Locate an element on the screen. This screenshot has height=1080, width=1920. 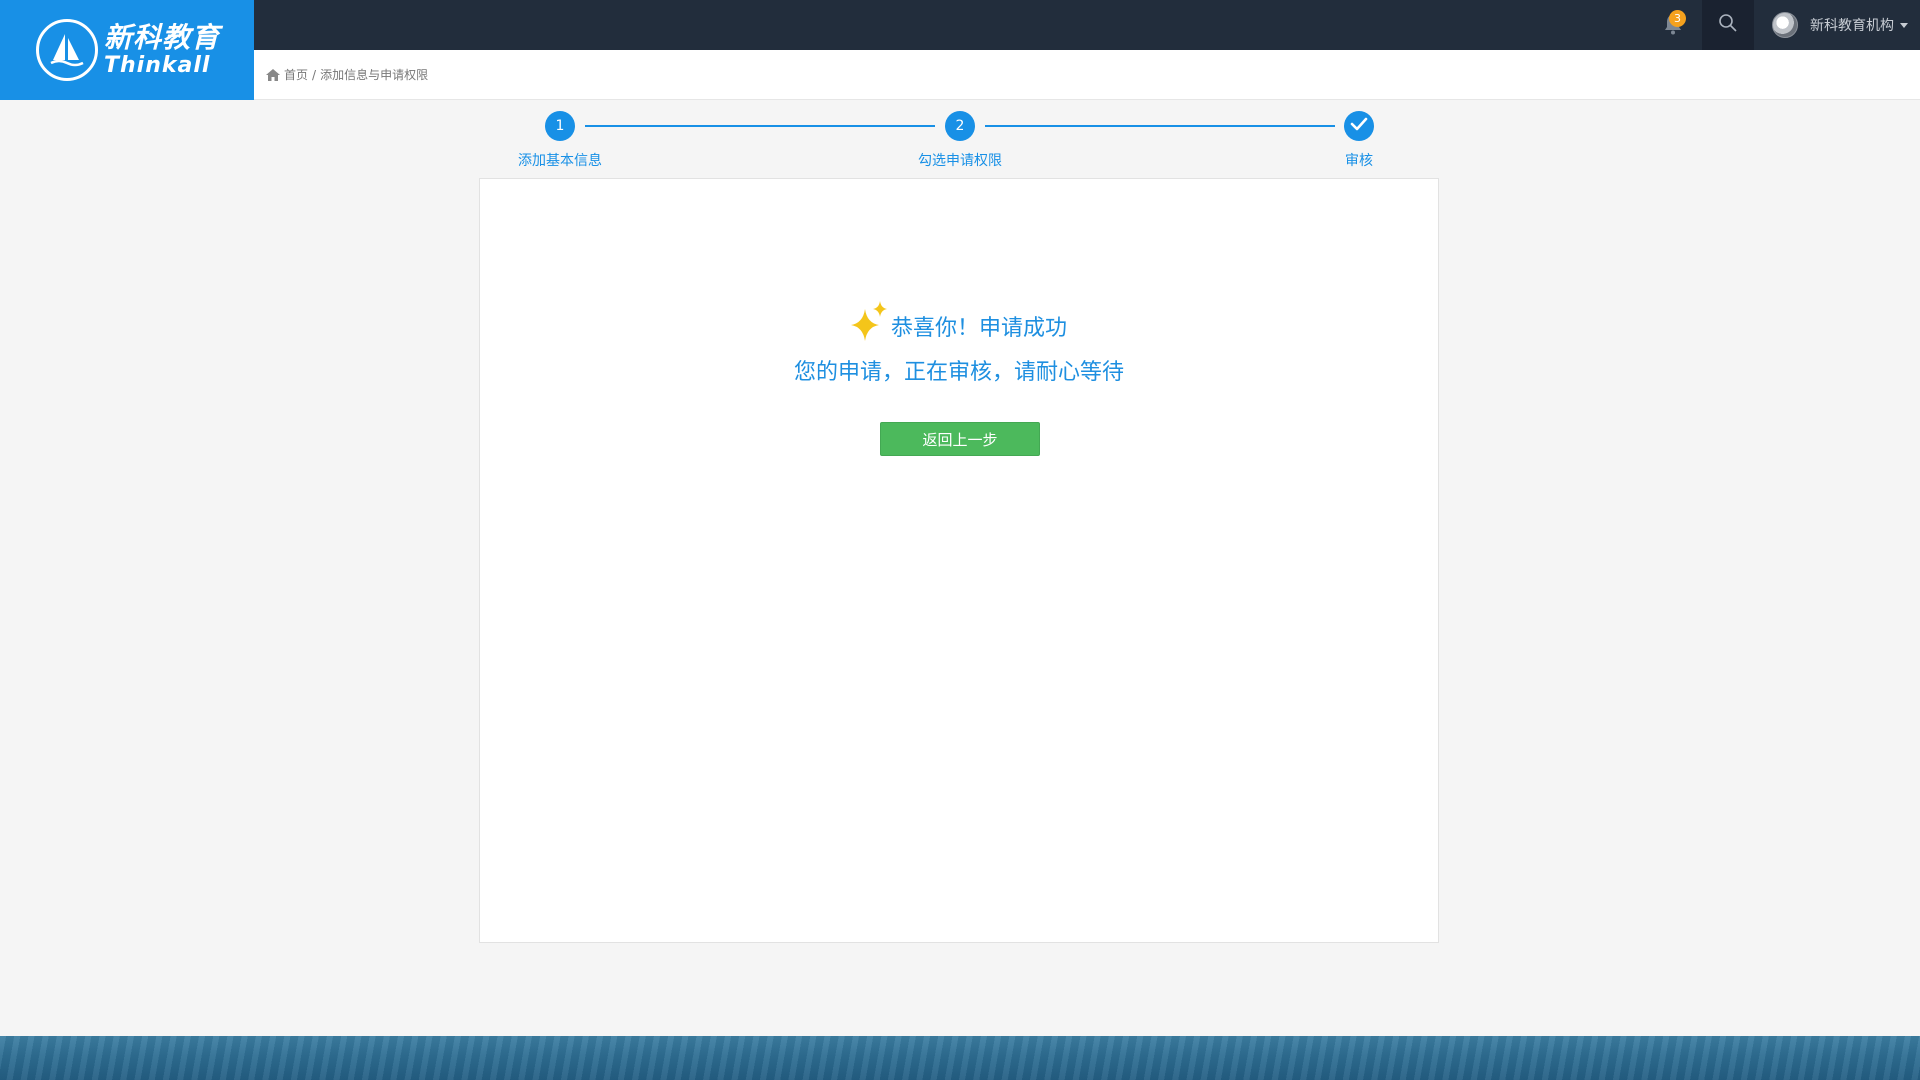
status-message: 您的申请，正在审核，请耐心等待 is located at coordinates (958, 372).